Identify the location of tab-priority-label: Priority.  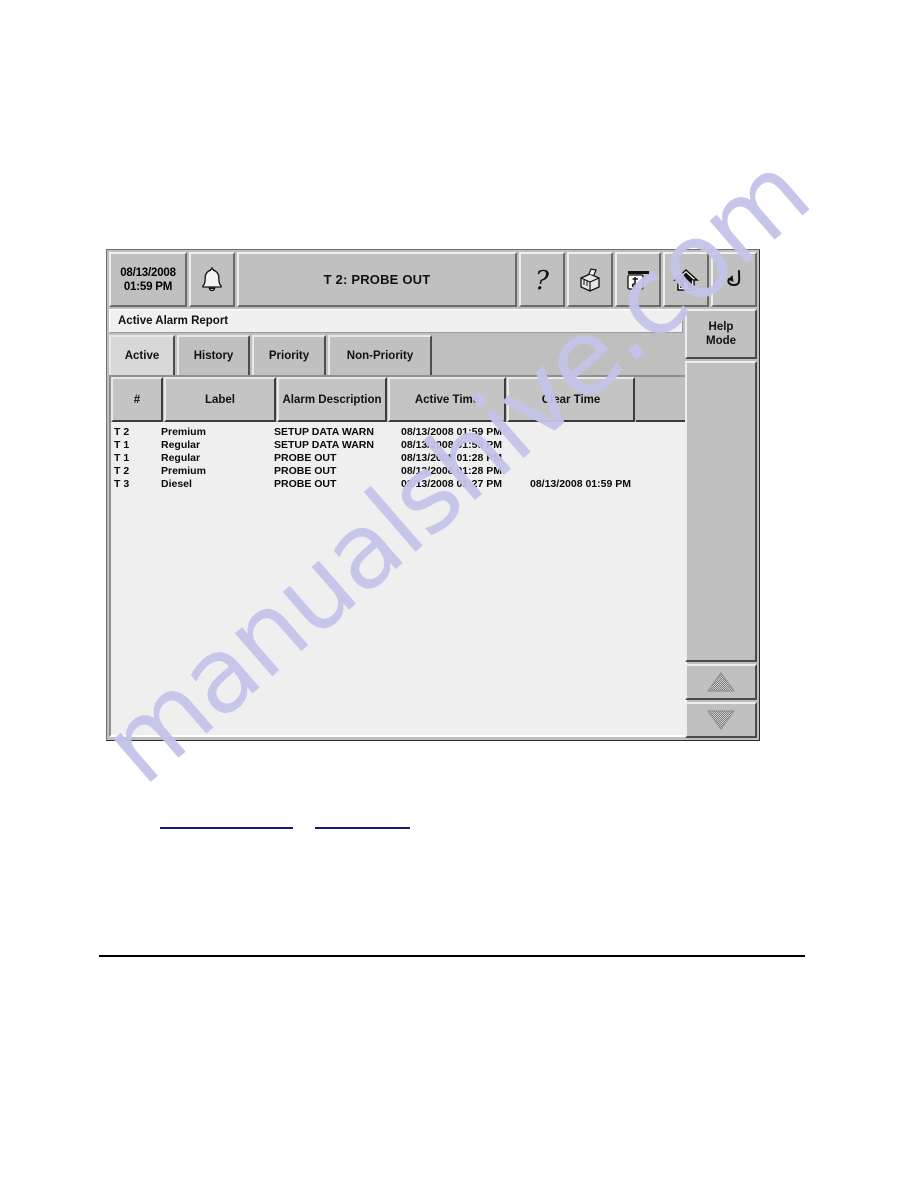
(289, 356).